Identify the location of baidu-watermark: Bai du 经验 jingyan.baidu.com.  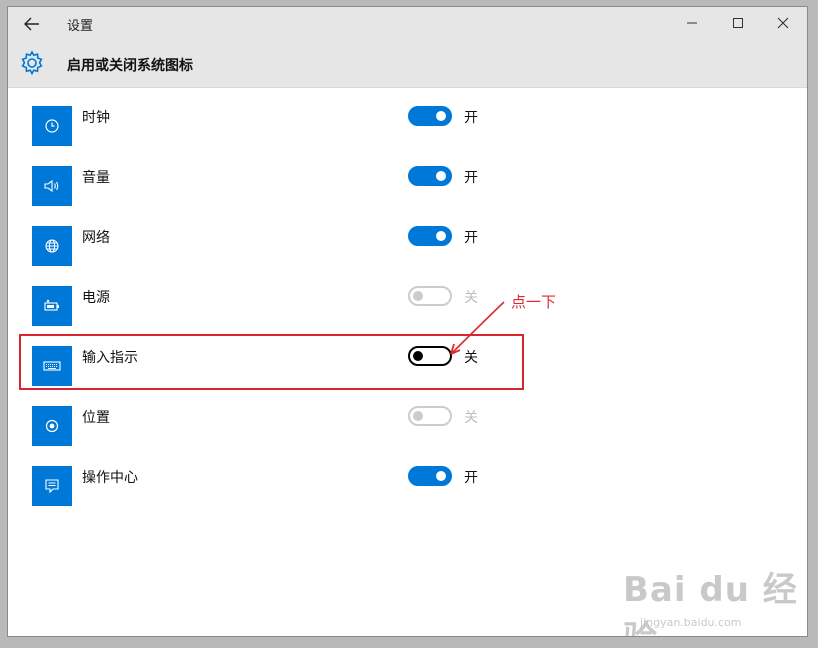
(715, 599).